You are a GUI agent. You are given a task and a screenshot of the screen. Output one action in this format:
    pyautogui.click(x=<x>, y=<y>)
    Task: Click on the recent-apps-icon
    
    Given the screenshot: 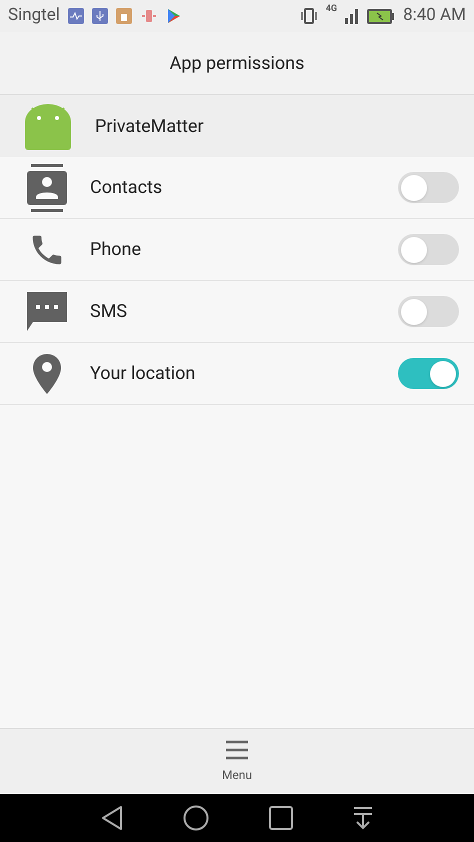 What is the action you would take?
    pyautogui.click(x=280, y=818)
    